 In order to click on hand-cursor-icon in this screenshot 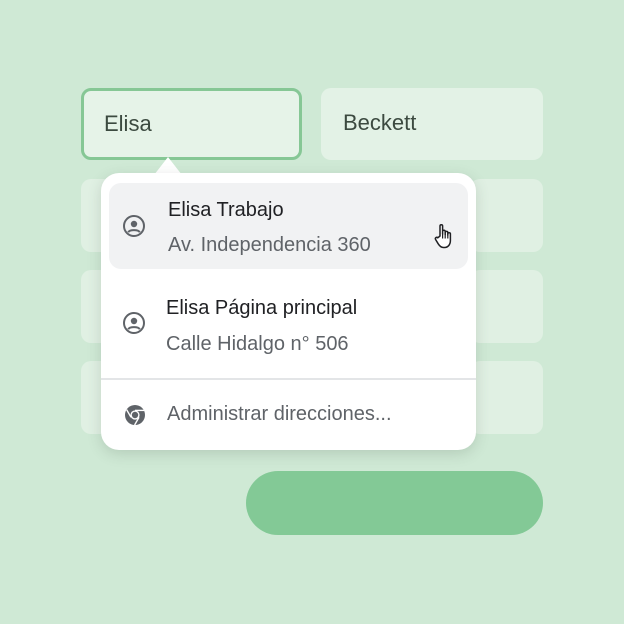, I will do `click(443, 236)`.